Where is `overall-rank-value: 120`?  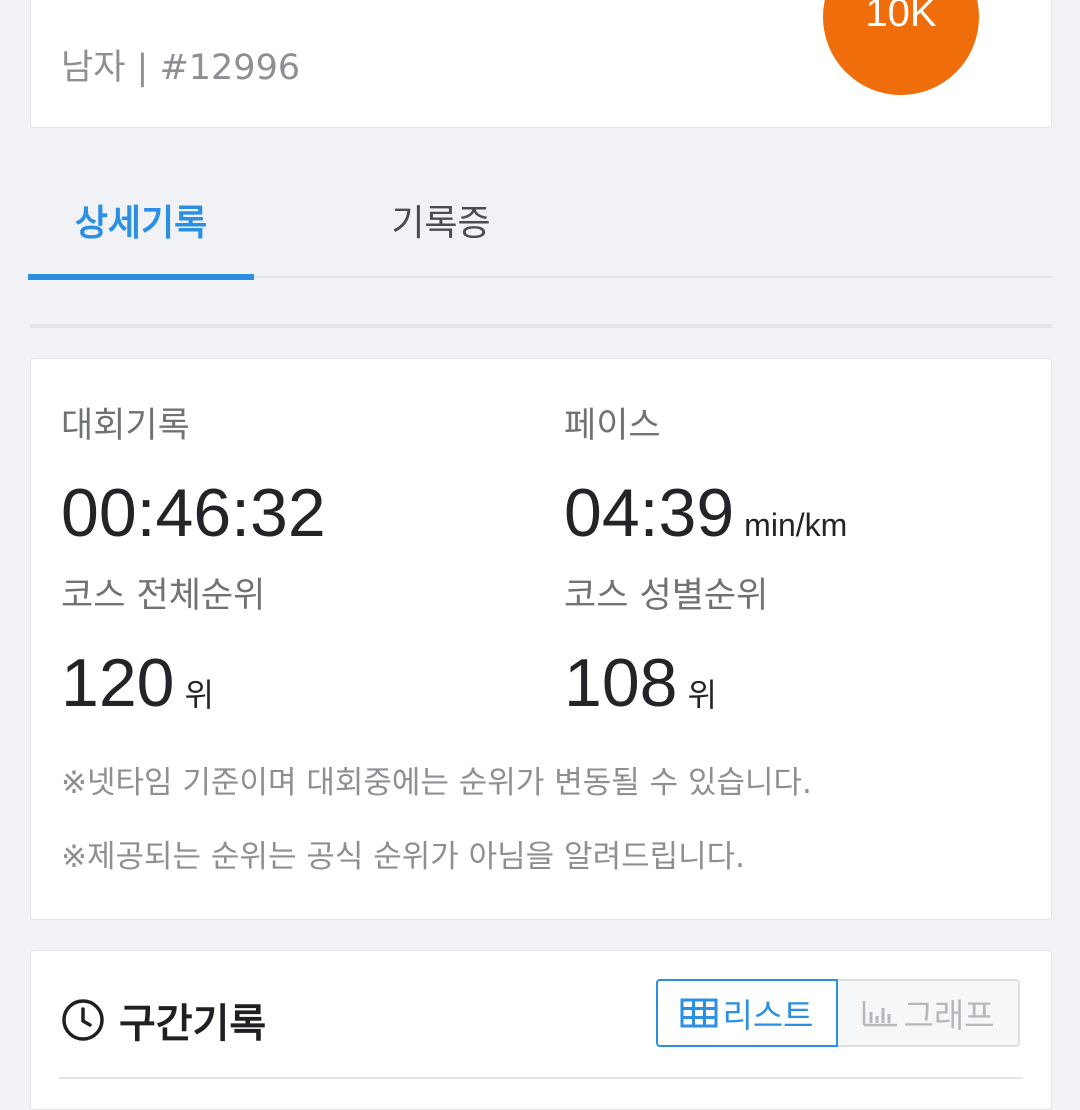
overall-rank-value: 120 is located at coordinates (118, 683).